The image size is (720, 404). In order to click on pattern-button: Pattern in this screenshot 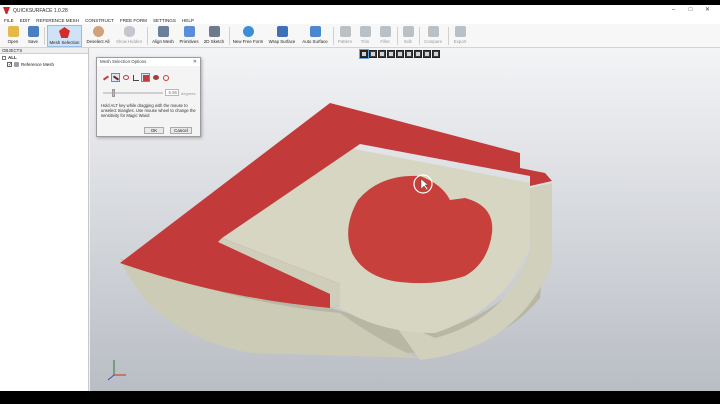, I will do `click(345, 36)`.